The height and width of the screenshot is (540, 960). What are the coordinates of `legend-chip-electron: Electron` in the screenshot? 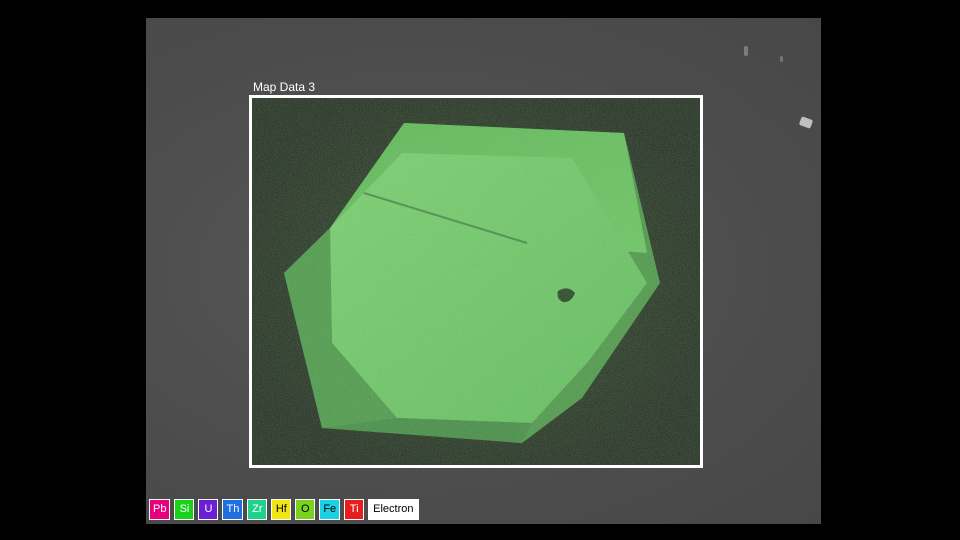 It's located at (393, 509).